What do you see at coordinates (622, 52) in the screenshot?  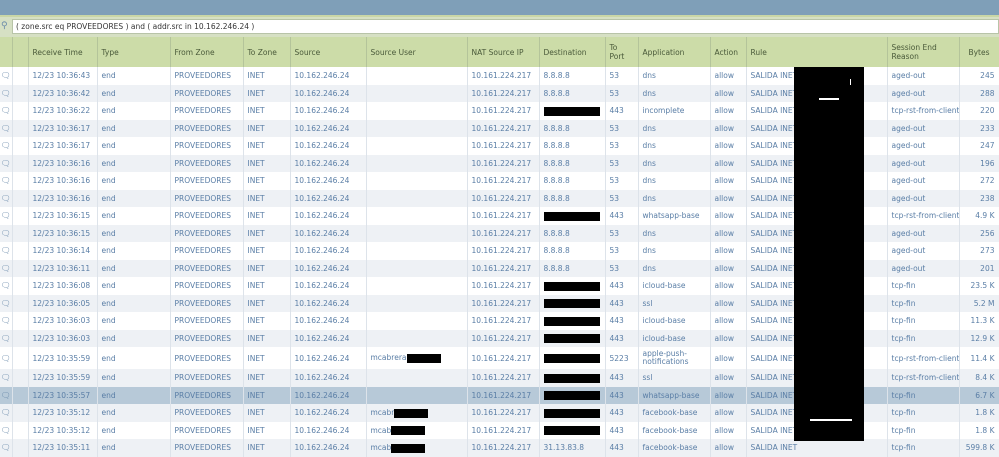 I see `column-header-10: To Port` at bounding box center [622, 52].